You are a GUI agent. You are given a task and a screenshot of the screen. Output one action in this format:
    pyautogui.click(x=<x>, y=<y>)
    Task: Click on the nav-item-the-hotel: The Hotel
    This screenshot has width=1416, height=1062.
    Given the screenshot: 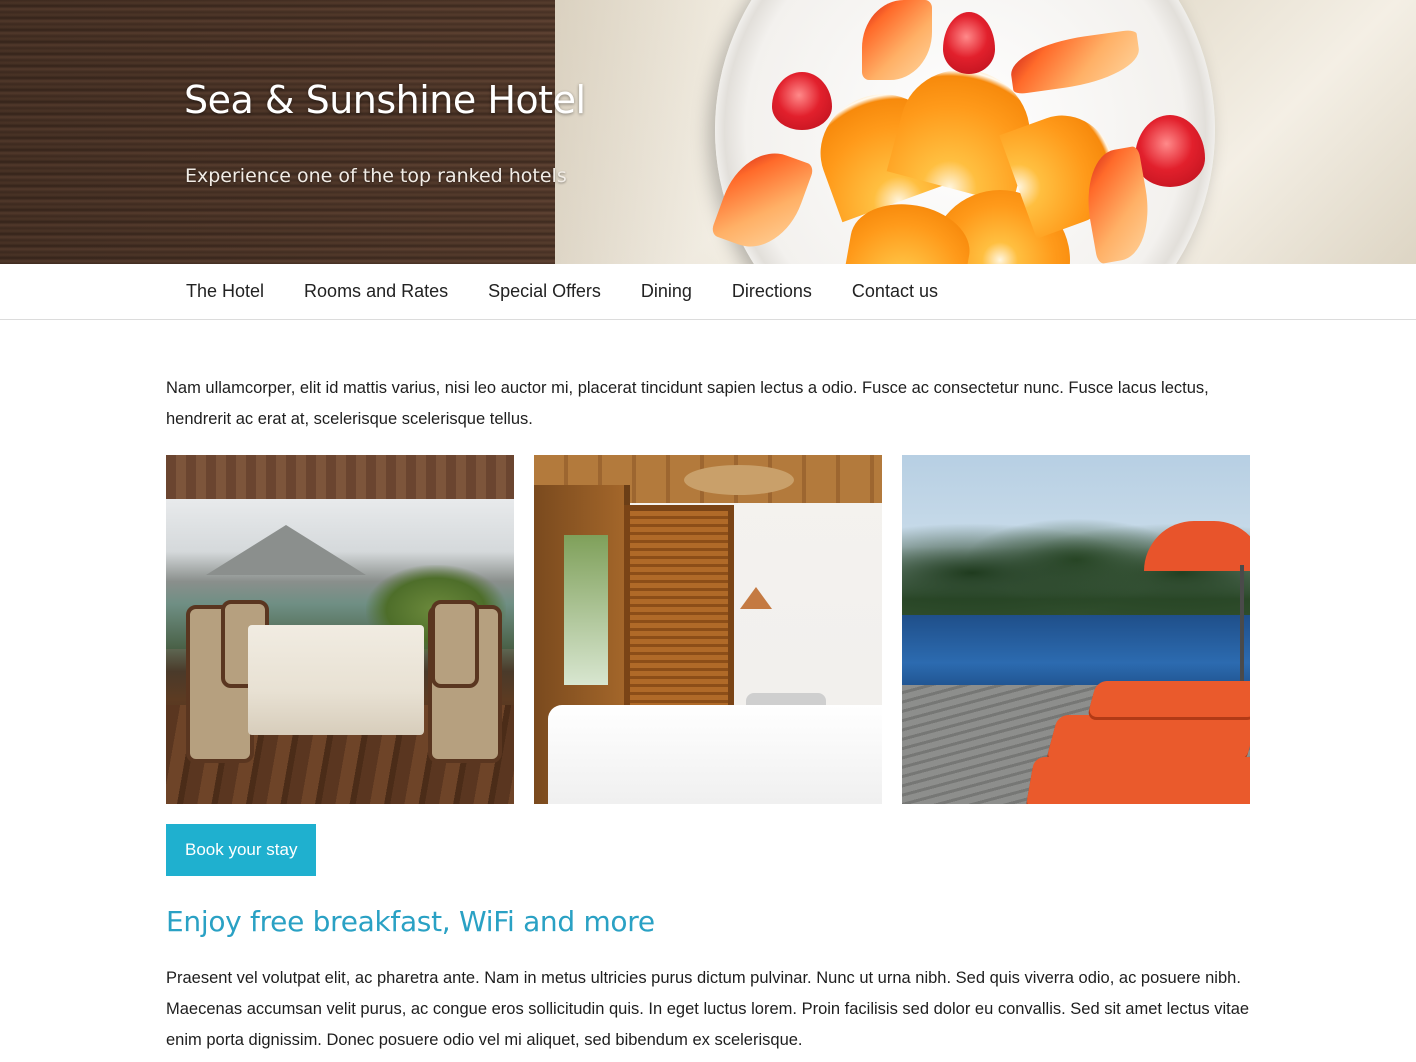 What is the action you would take?
    pyautogui.click(x=225, y=291)
    